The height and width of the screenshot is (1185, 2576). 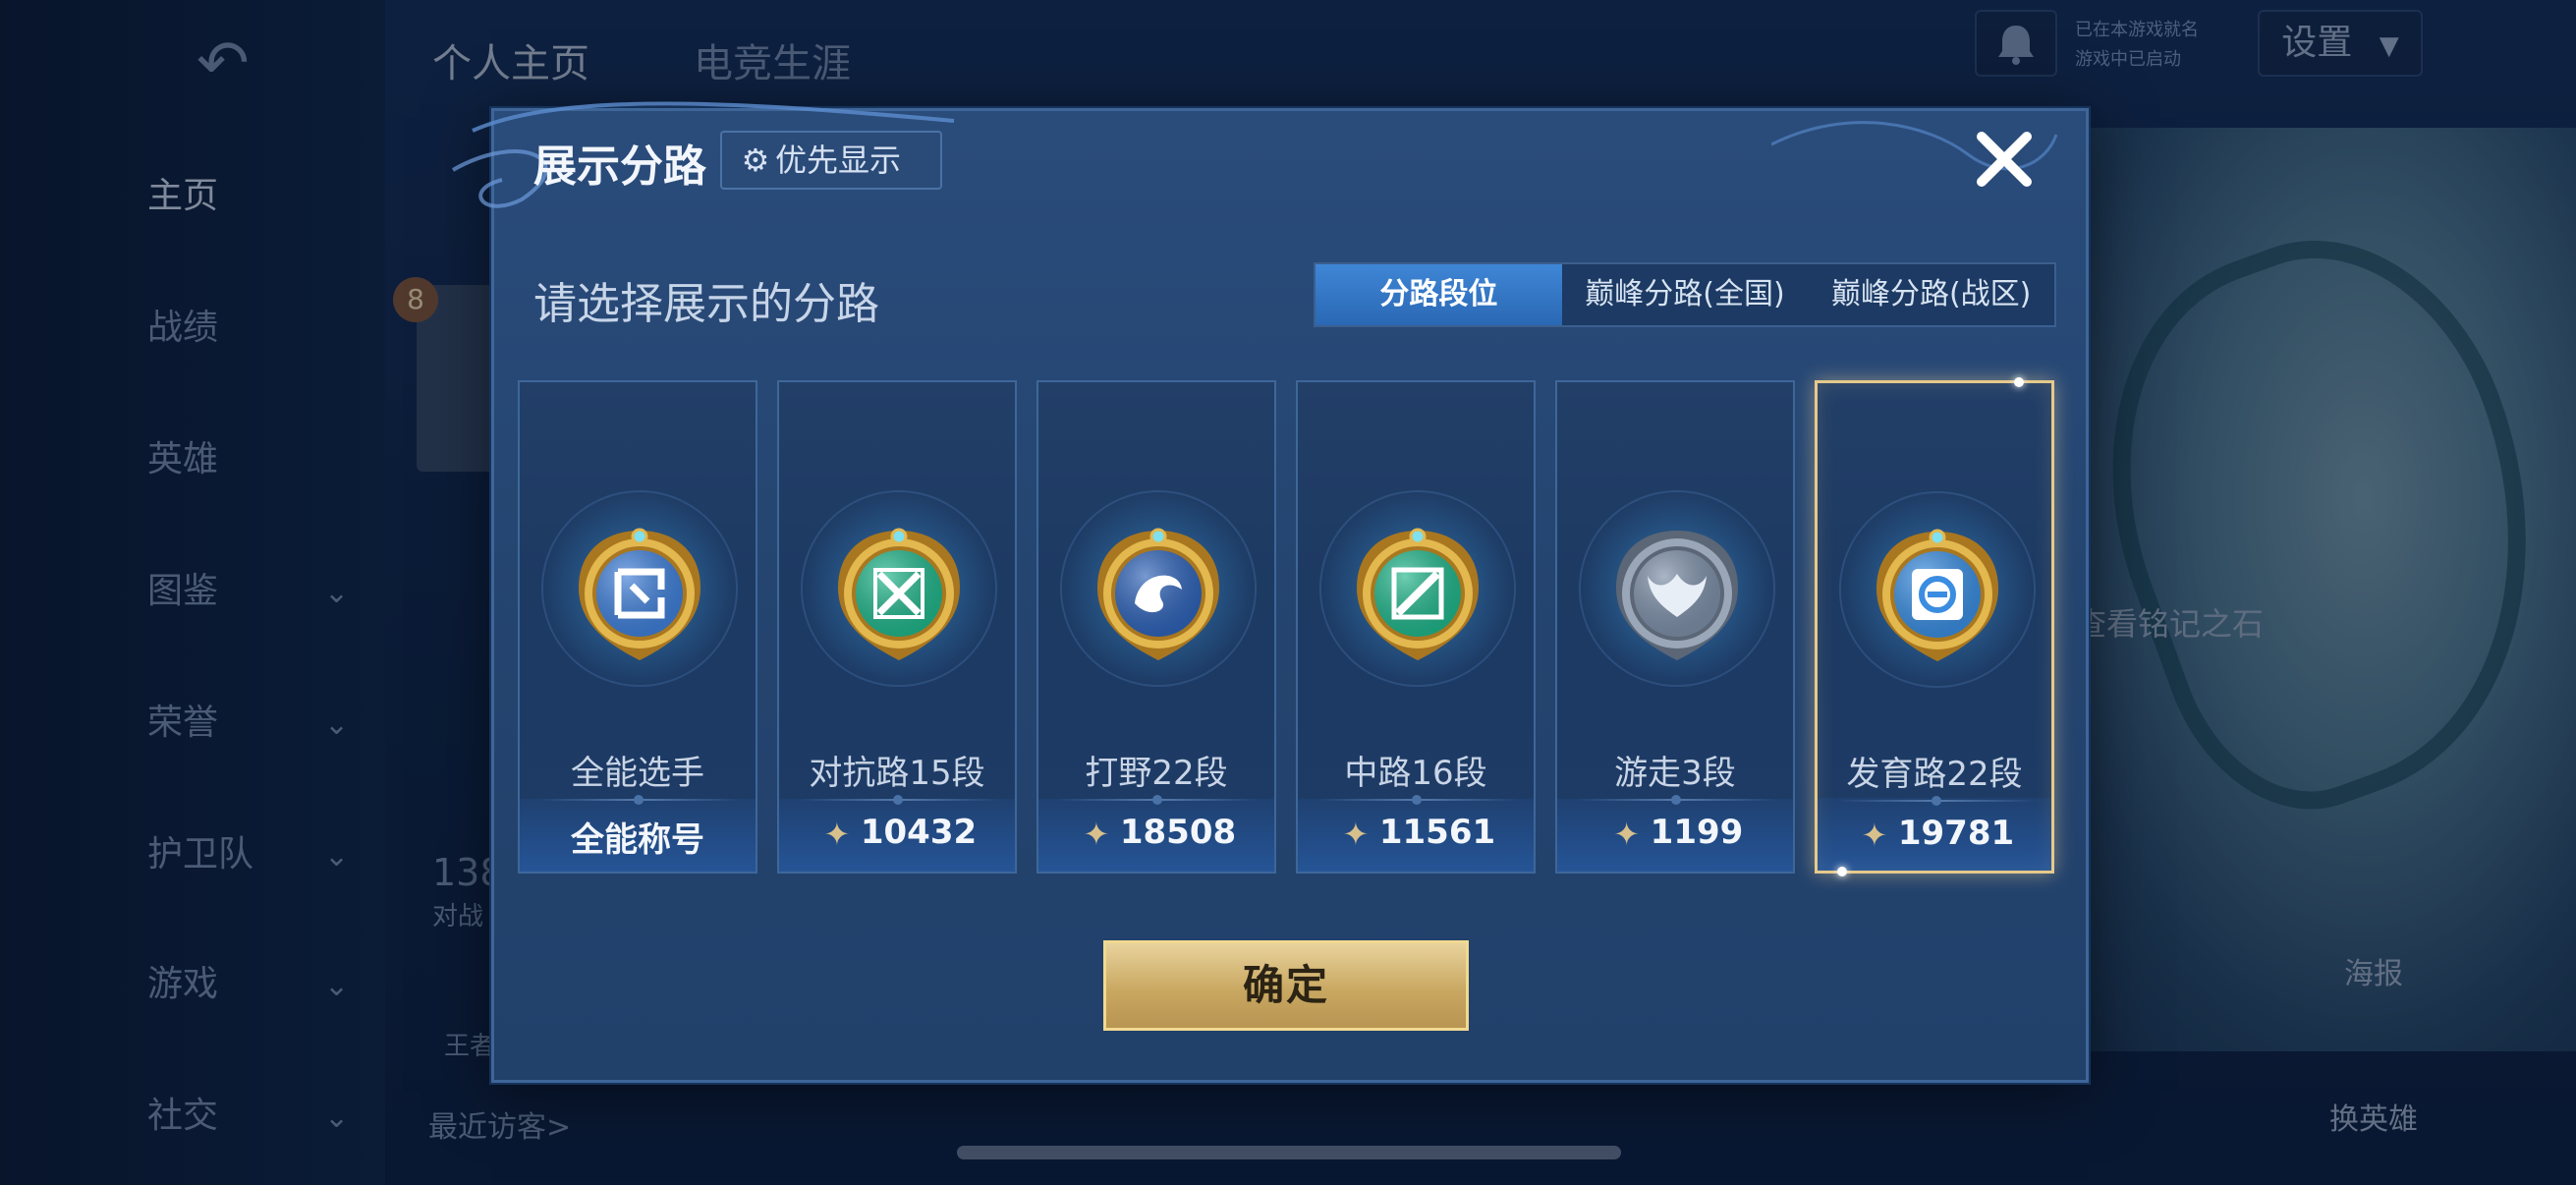 What do you see at coordinates (755, 160) in the screenshot?
I see `gear-icon: ⚙` at bounding box center [755, 160].